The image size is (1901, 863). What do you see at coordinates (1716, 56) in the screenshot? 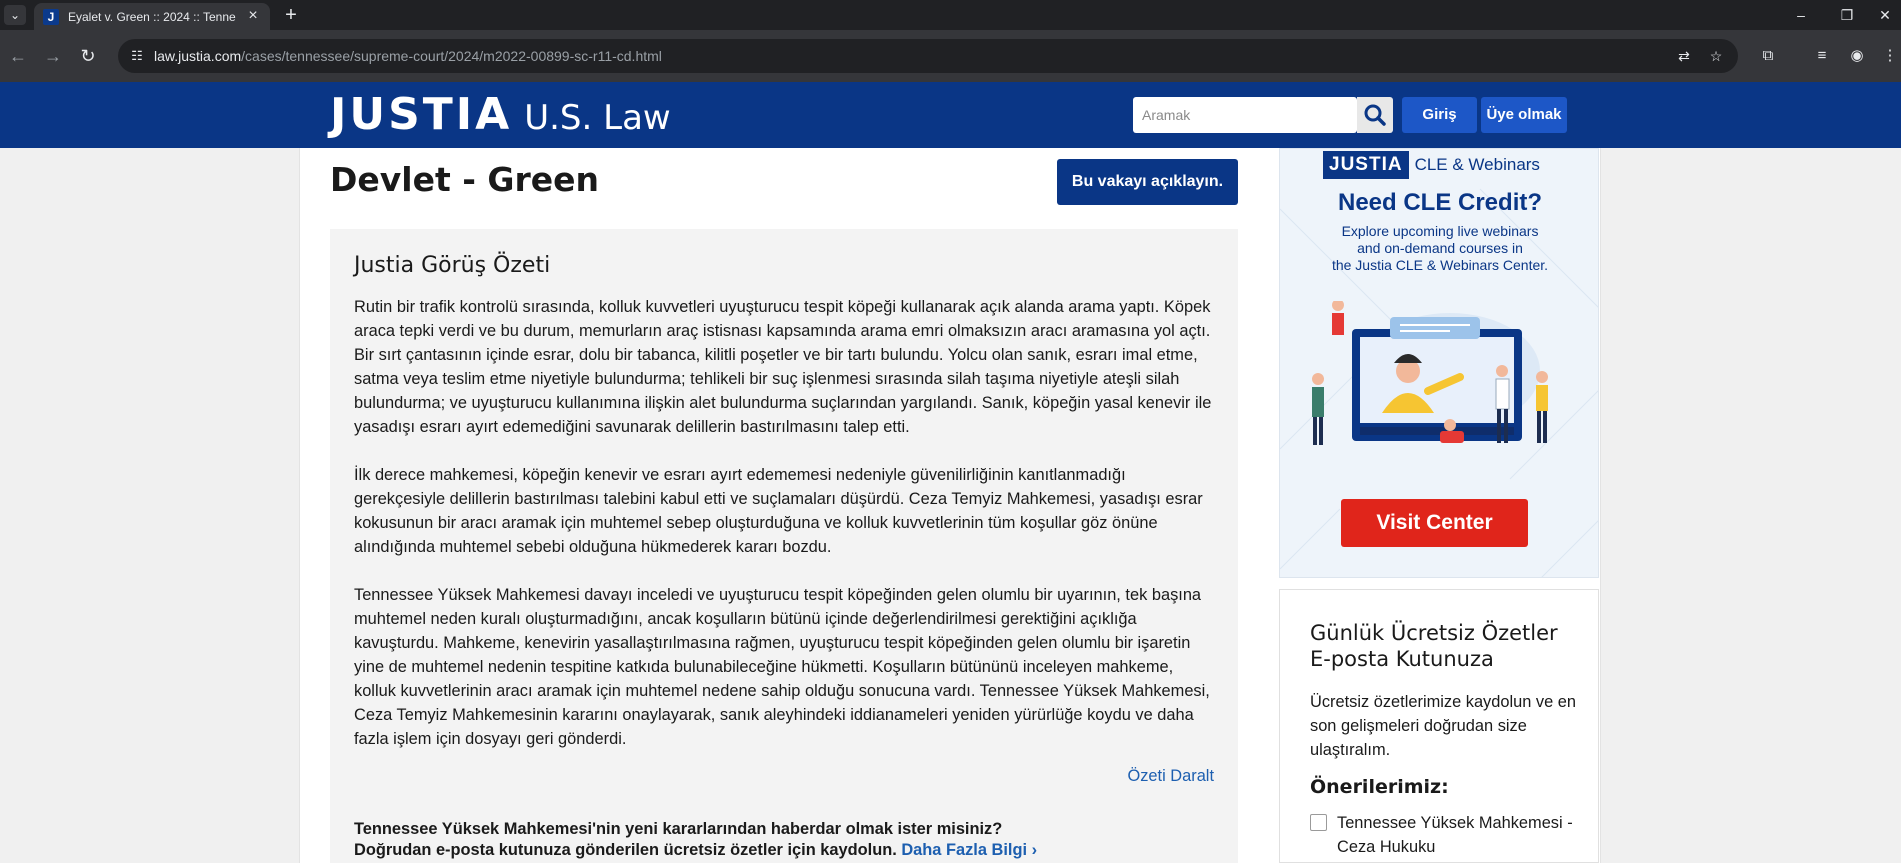
I see `bookmark-star-icon: ☆` at bounding box center [1716, 56].